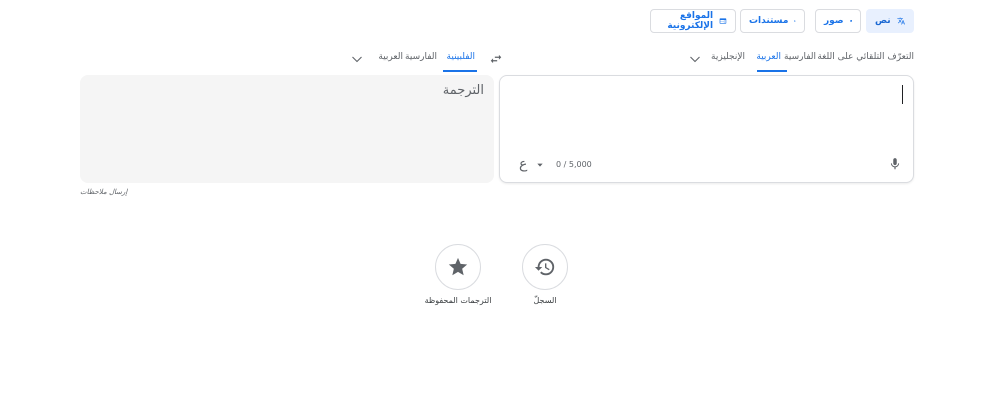 The width and height of the screenshot is (1000, 407). What do you see at coordinates (421, 57) in the screenshot?
I see `target-lang-persian: الفارسية` at bounding box center [421, 57].